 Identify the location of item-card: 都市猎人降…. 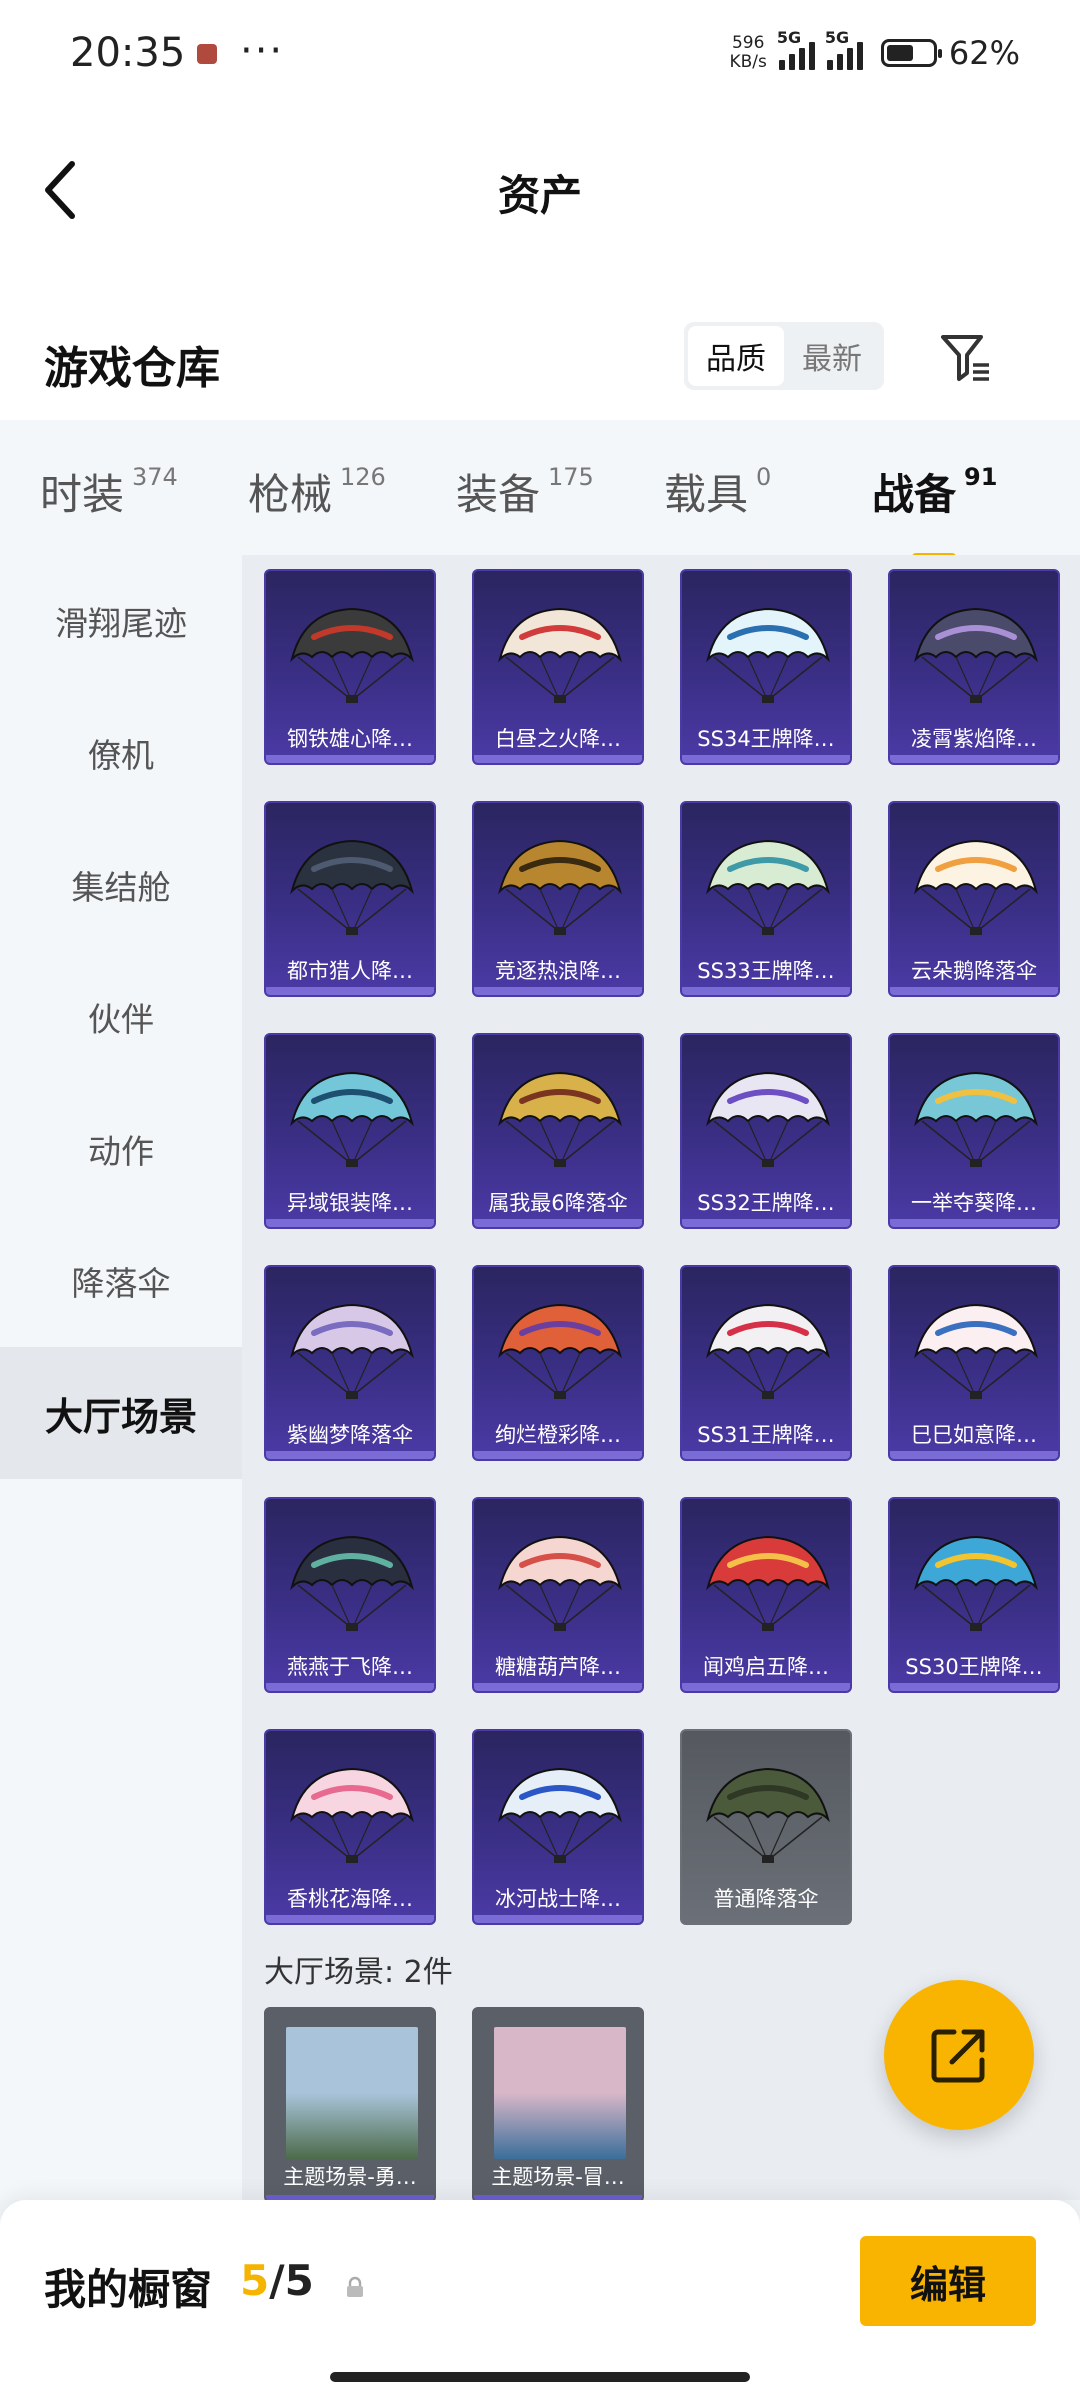
(350, 899).